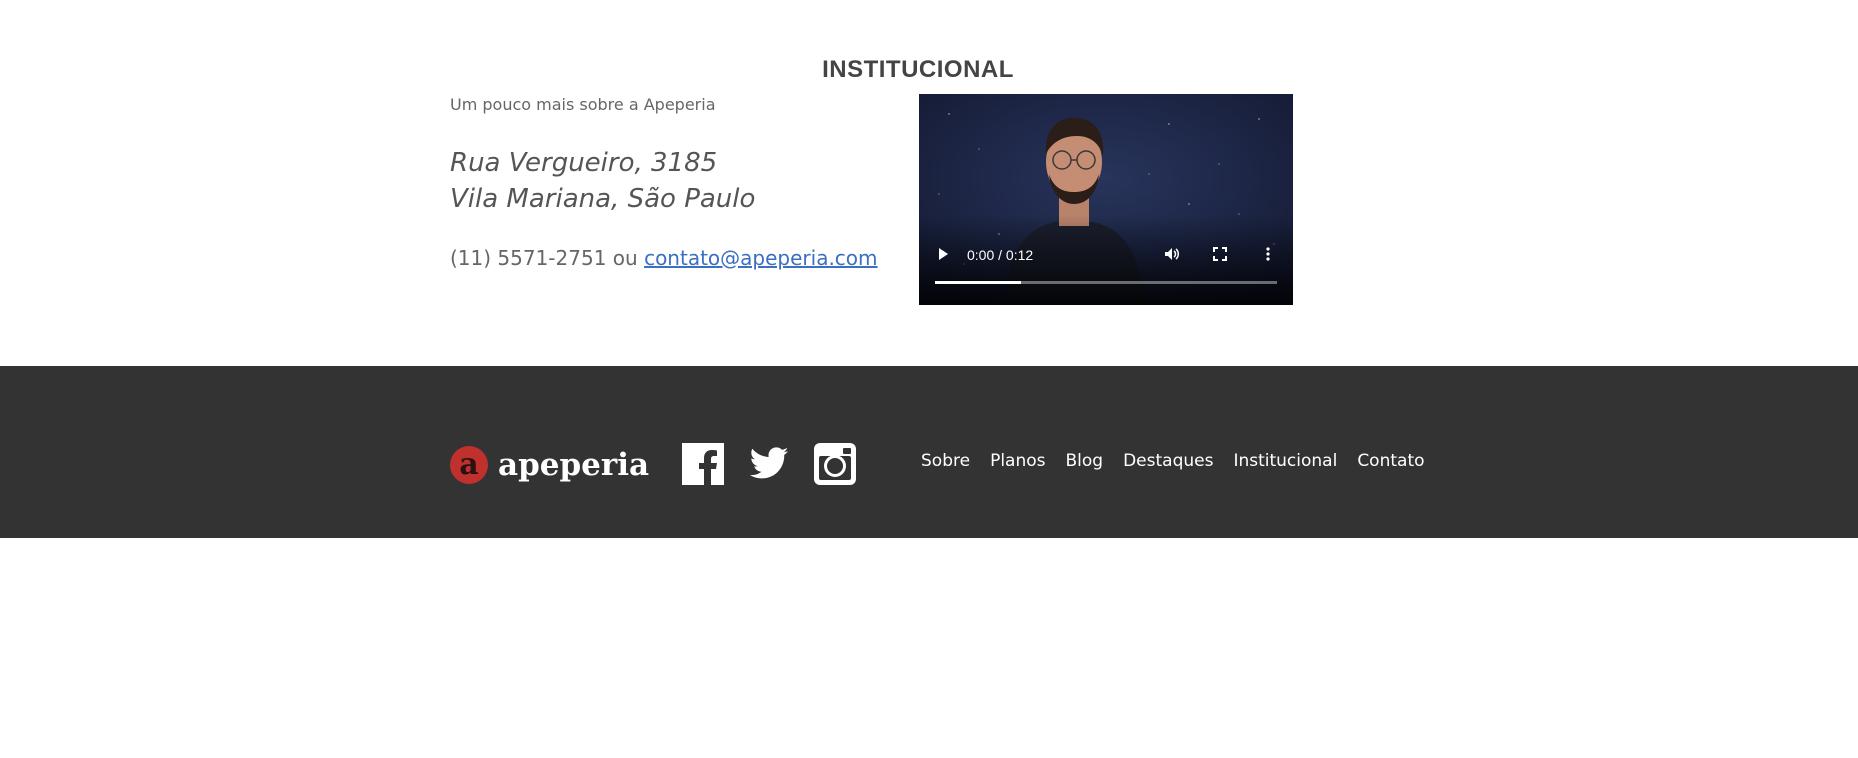 The image size is (1858, 758). I want to click on play-icon, so click(943, 254).